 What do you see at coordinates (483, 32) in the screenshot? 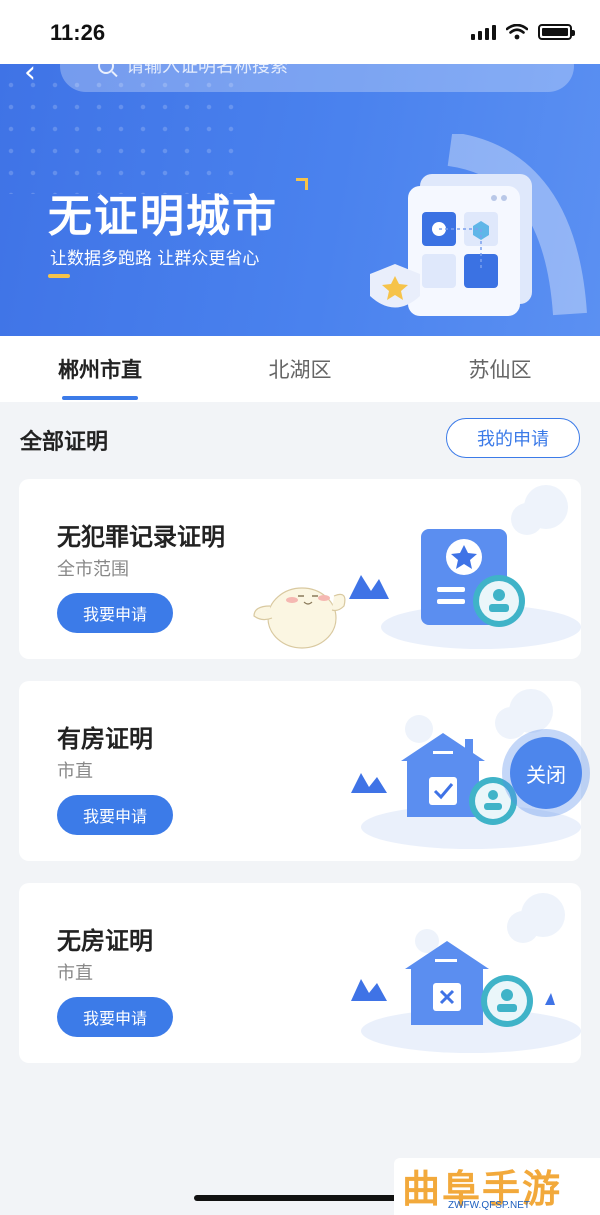
I see `signal-icon` at bounding box center [483, 32].